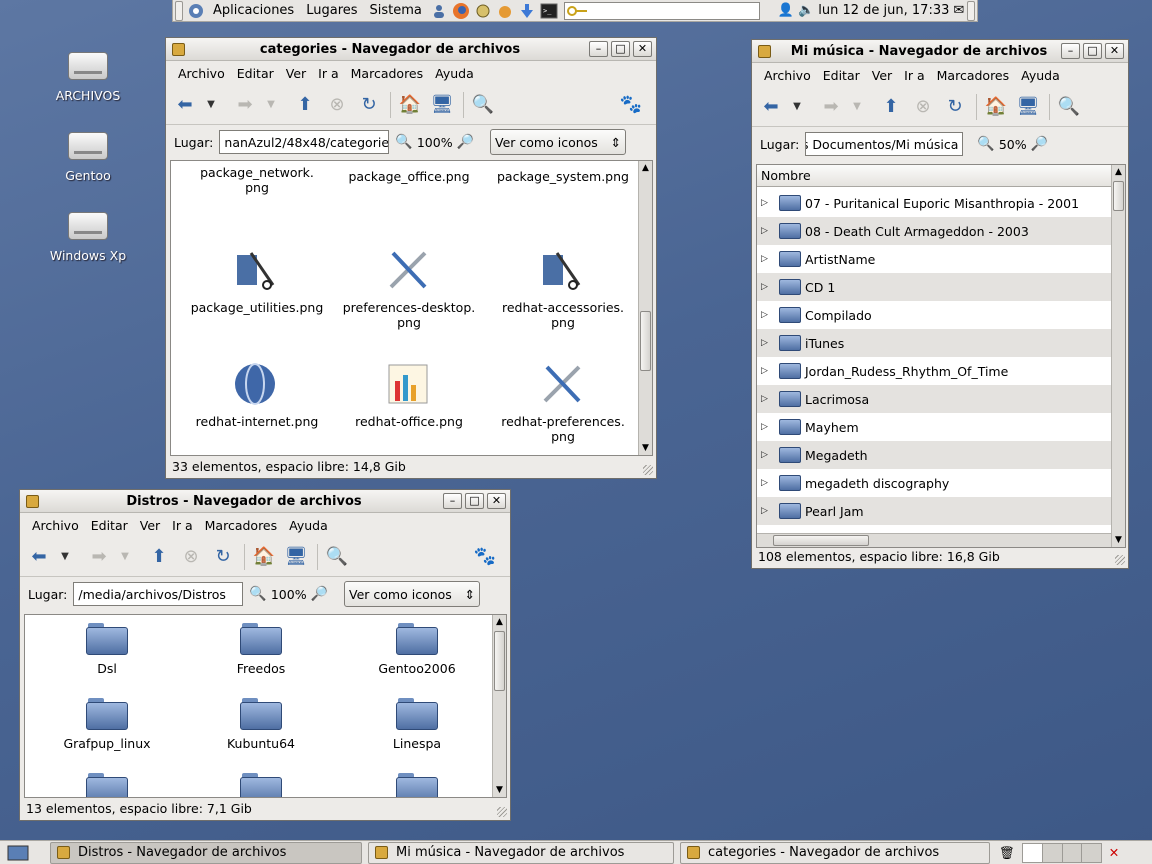 This screenshot has height=864, width=1152. I want to click on list-item: ▷ Jordan_Rudess_Rhythm_Of_Time, so click(934, 371).